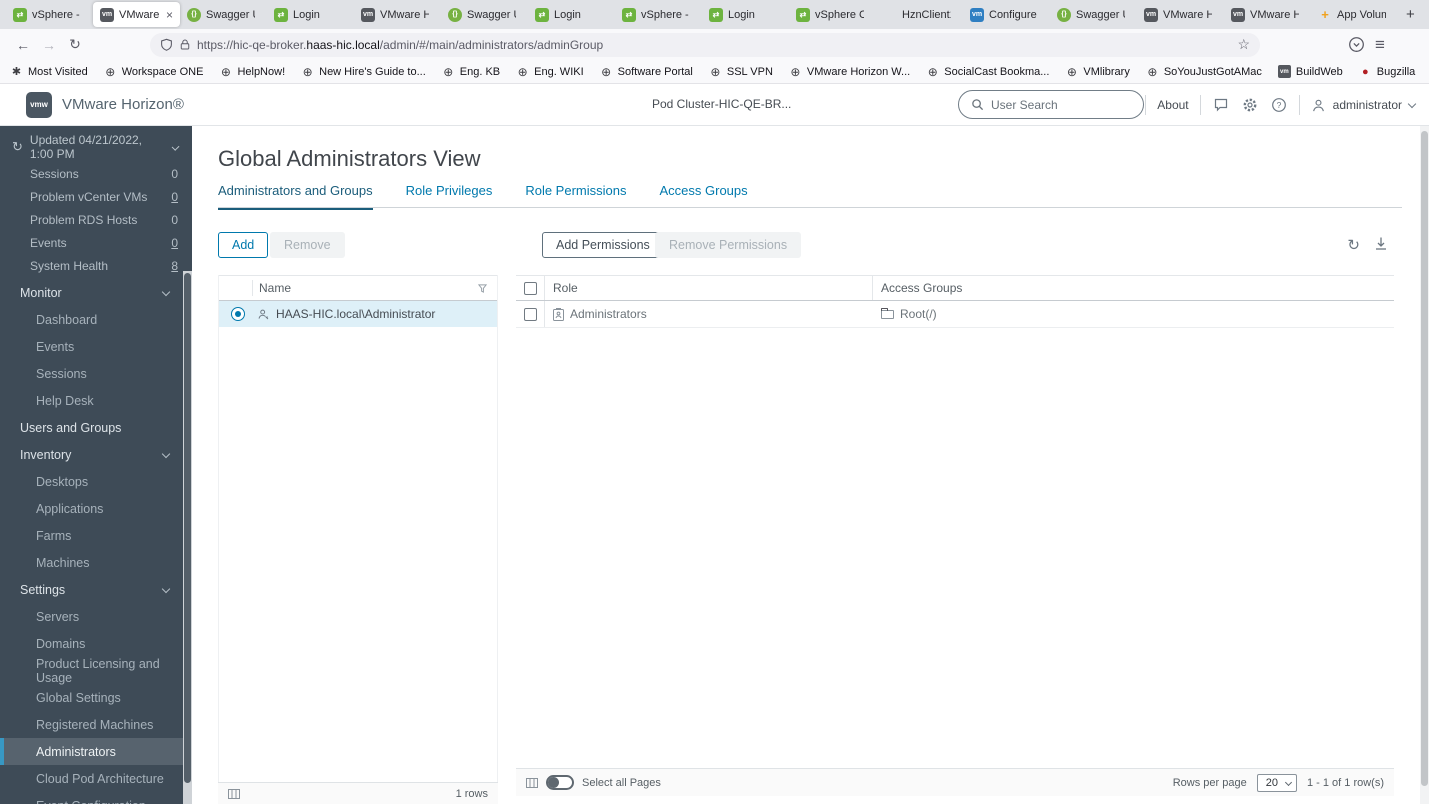 This screenshot has width=1429, height=804. I want to click on hamburger-menu-icon: ≡, so click(1380, 45).